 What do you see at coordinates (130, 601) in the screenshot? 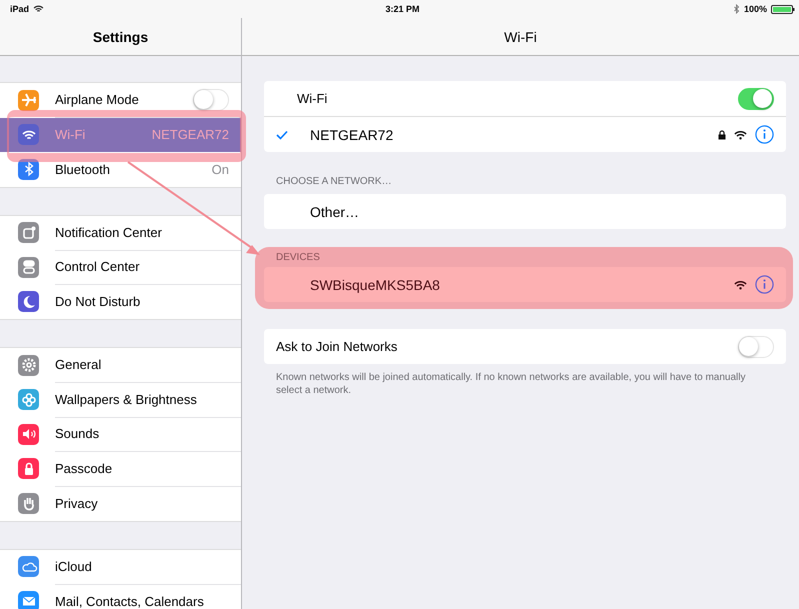
I see `item-label: Mail, Contacts, Calendars` at bounding box center [130, 601].